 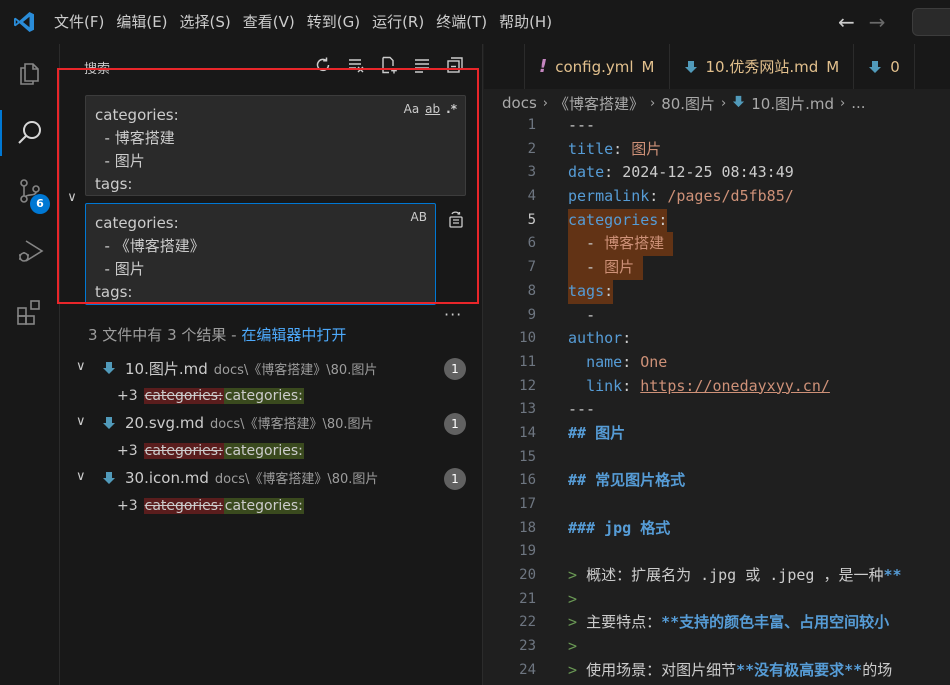 I want to click on refresh-icon, so click(x=322, y=64).